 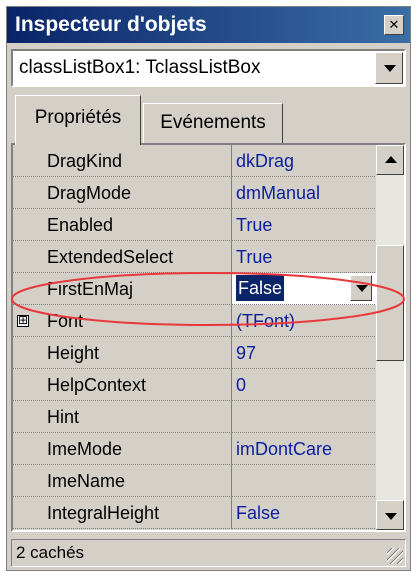 I want to click on scroll-up-button, so click(x=390, y=160).